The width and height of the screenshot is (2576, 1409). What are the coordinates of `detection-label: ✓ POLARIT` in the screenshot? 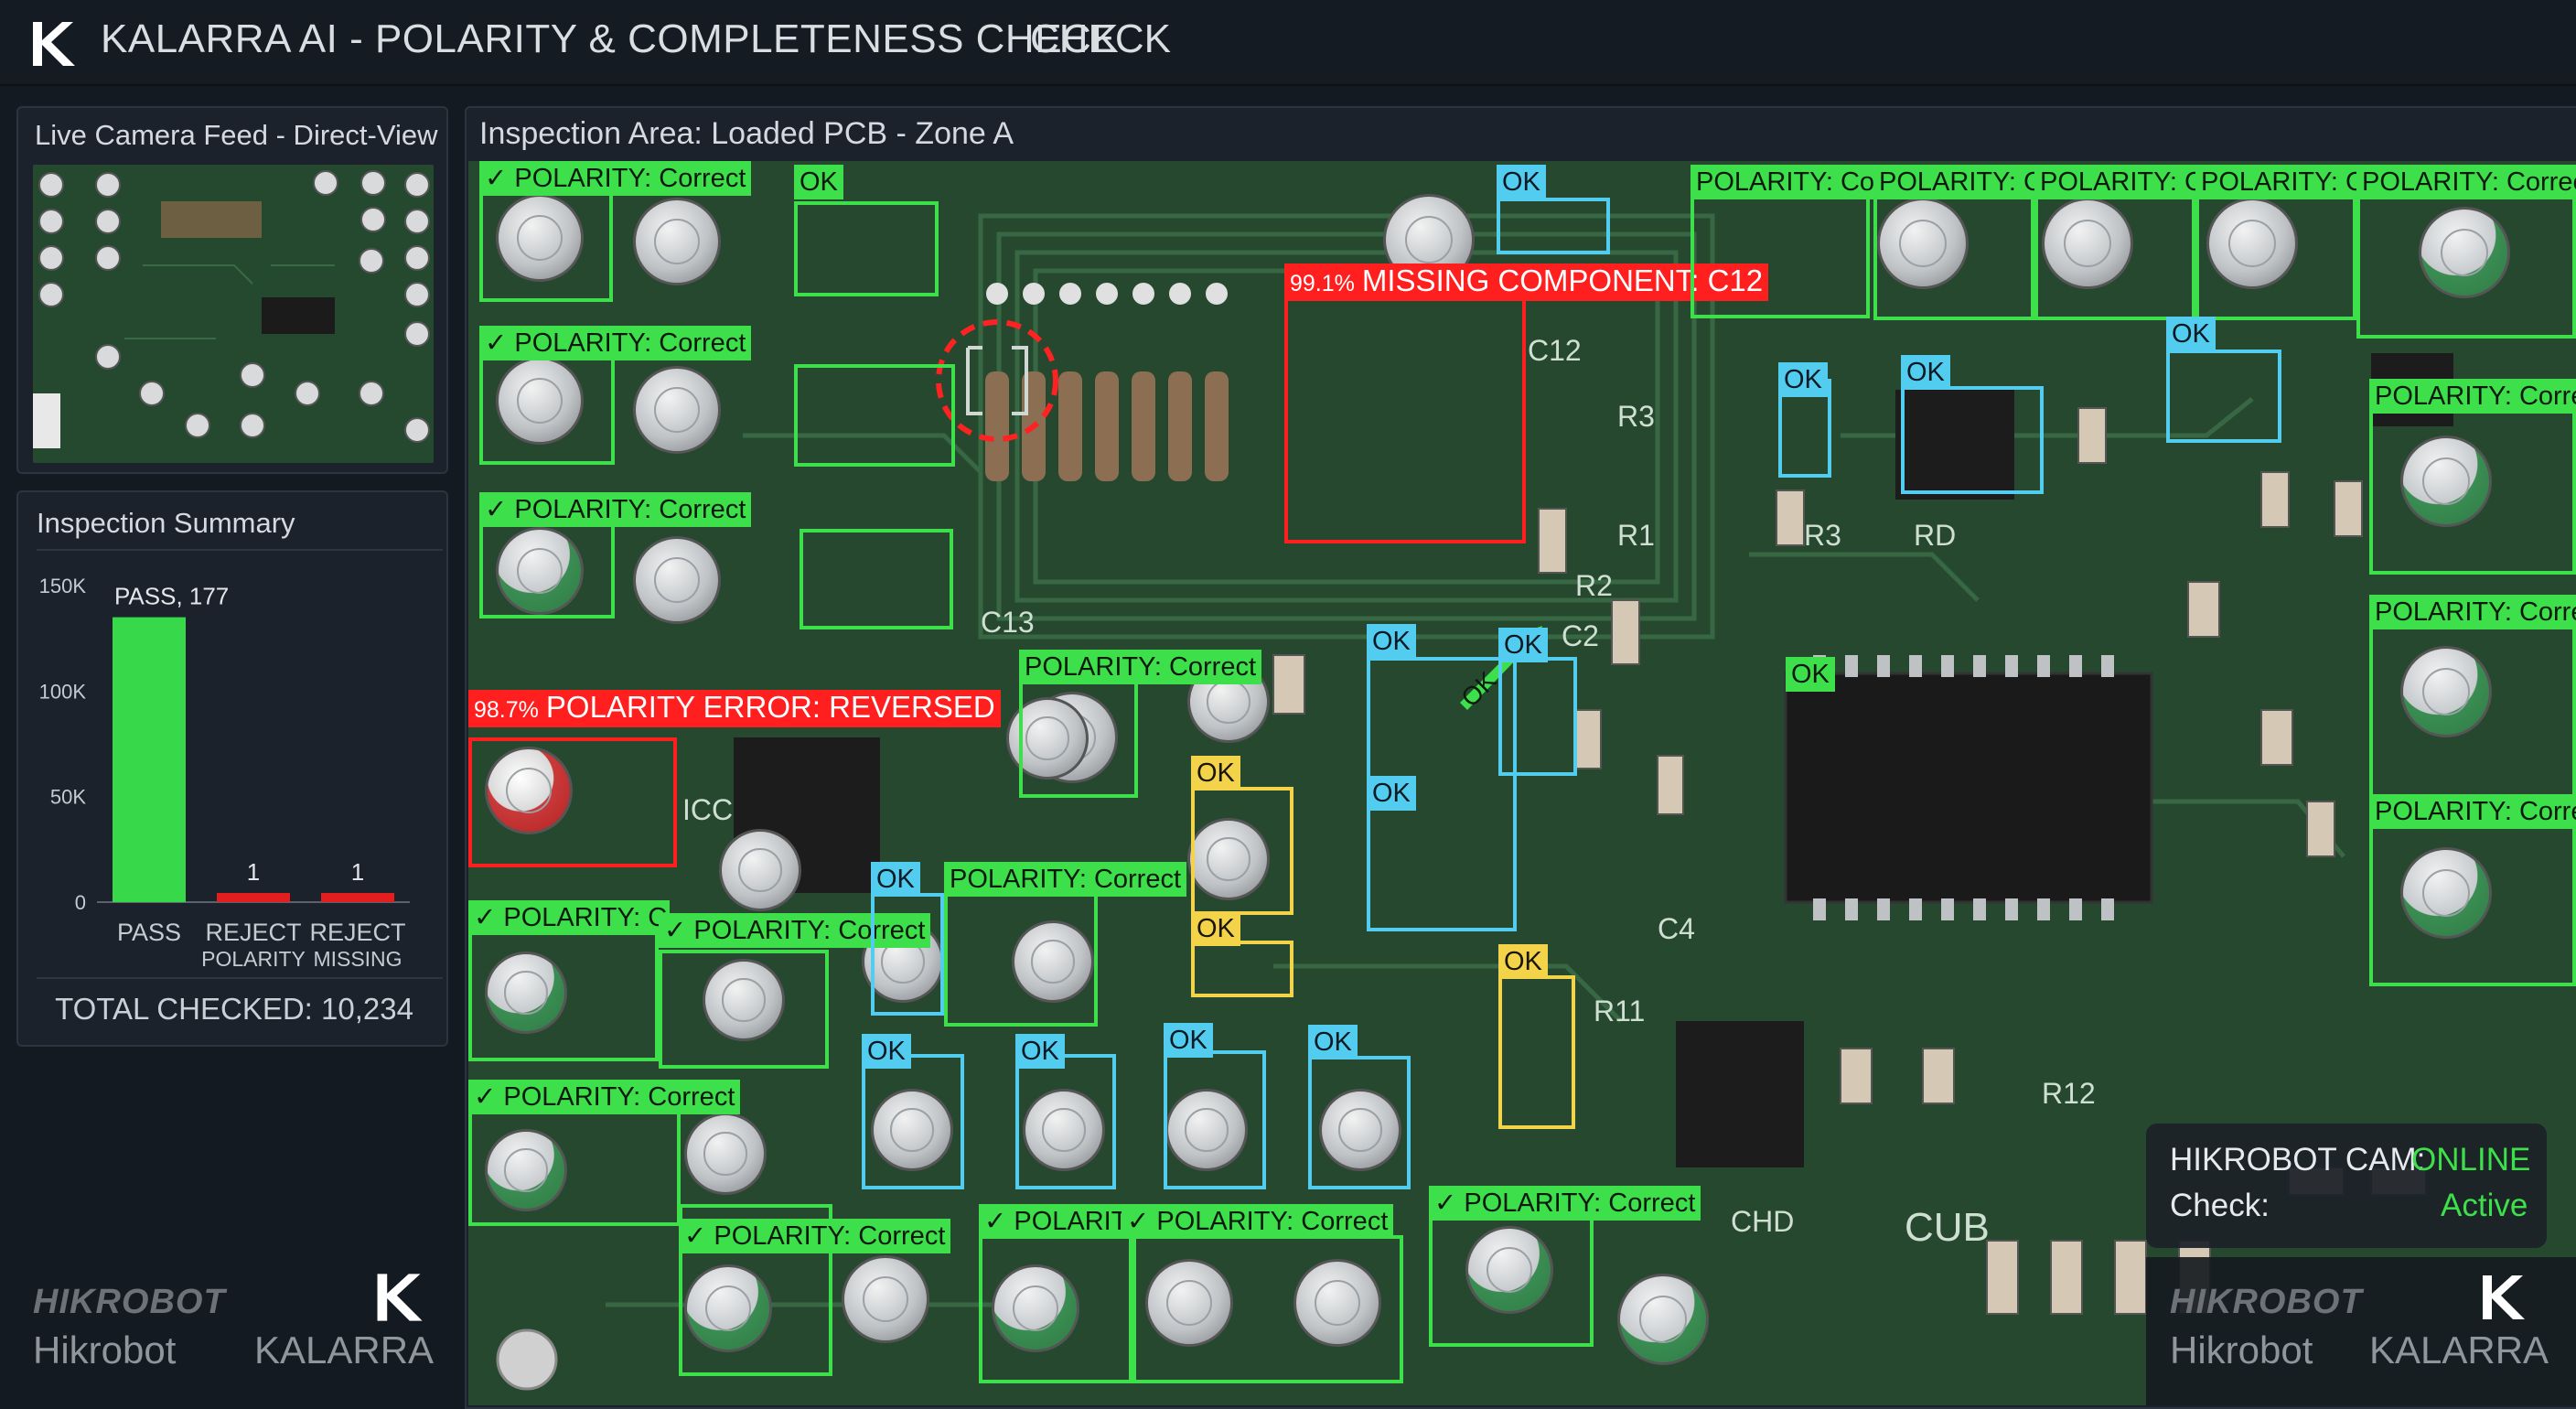 It's located at (1056, 1221).